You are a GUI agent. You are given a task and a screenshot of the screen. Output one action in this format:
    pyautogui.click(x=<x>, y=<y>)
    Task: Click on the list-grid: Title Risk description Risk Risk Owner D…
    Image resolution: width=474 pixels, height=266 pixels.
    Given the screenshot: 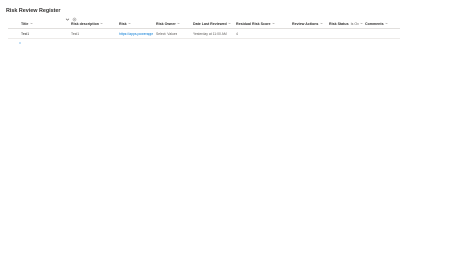 What is the action you would take?
    pyautogui.click(x=204, y=31)
    